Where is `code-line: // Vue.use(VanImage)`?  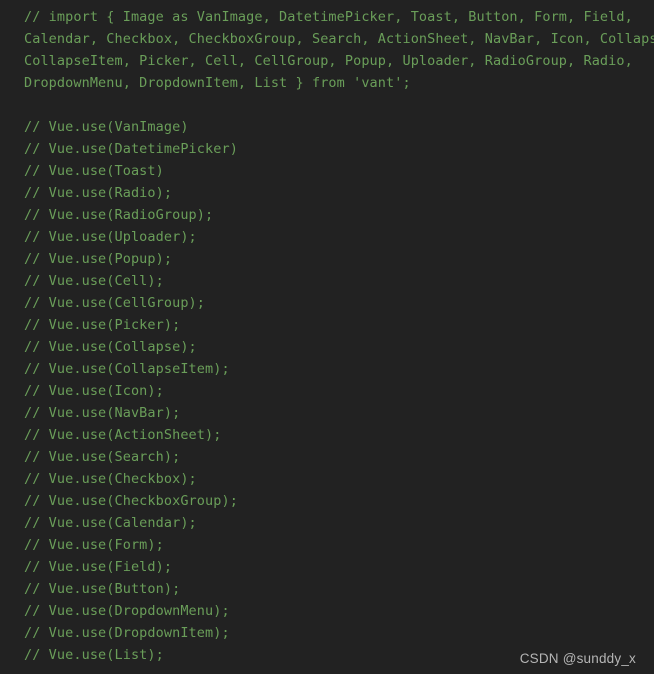 code-line: // Vue.use(VanImage) is located at coordinates (106, 127).